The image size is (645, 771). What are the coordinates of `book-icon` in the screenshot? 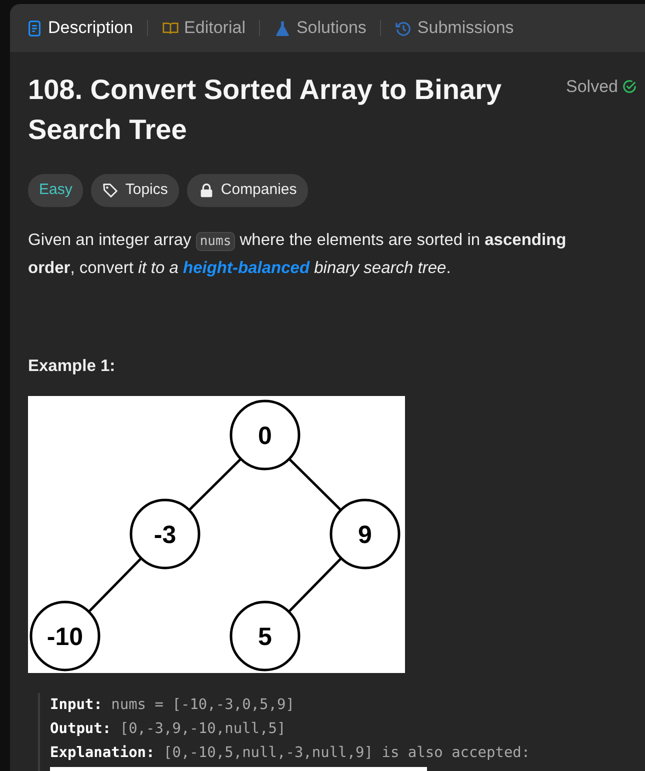 It's located at (171, 28).